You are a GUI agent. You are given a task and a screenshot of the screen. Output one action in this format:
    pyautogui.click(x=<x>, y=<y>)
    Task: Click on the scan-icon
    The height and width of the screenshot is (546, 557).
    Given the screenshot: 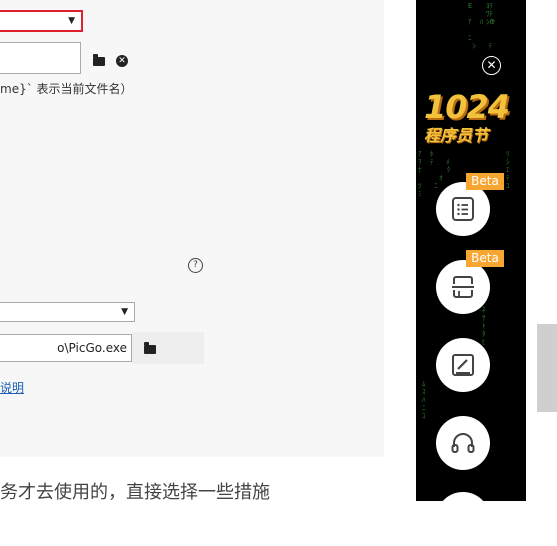 What is the action you would take?
    pyautogui.click(x=463, y=287)
    